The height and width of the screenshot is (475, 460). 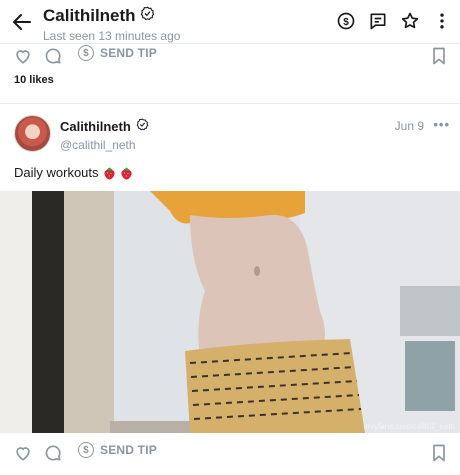 I want to click on more-vertical-icon, so click(x=442, y=21).